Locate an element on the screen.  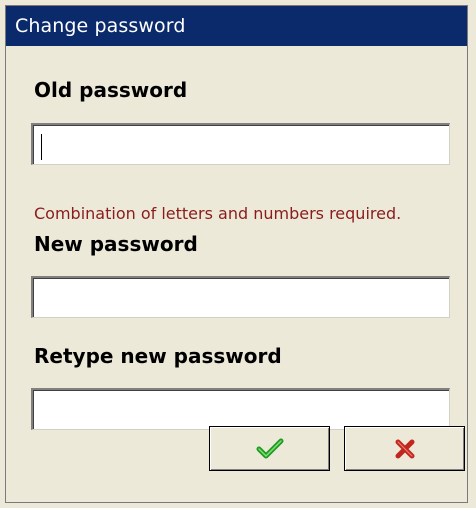
cancel-button is located at coordinates (404, 448).